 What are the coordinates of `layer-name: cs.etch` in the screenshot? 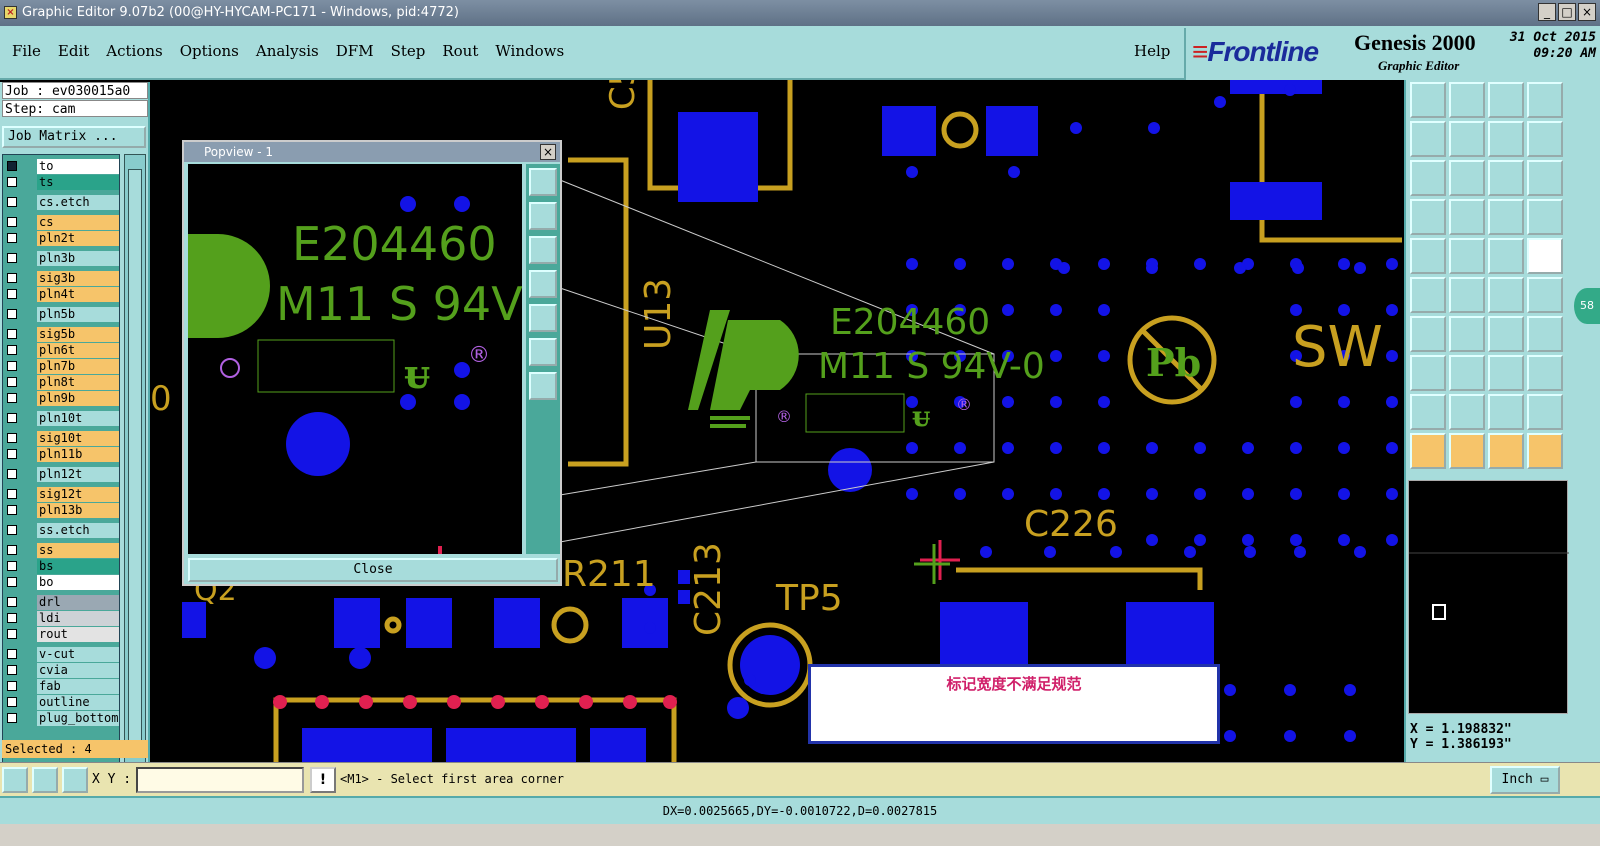 It's located at (78, 202).